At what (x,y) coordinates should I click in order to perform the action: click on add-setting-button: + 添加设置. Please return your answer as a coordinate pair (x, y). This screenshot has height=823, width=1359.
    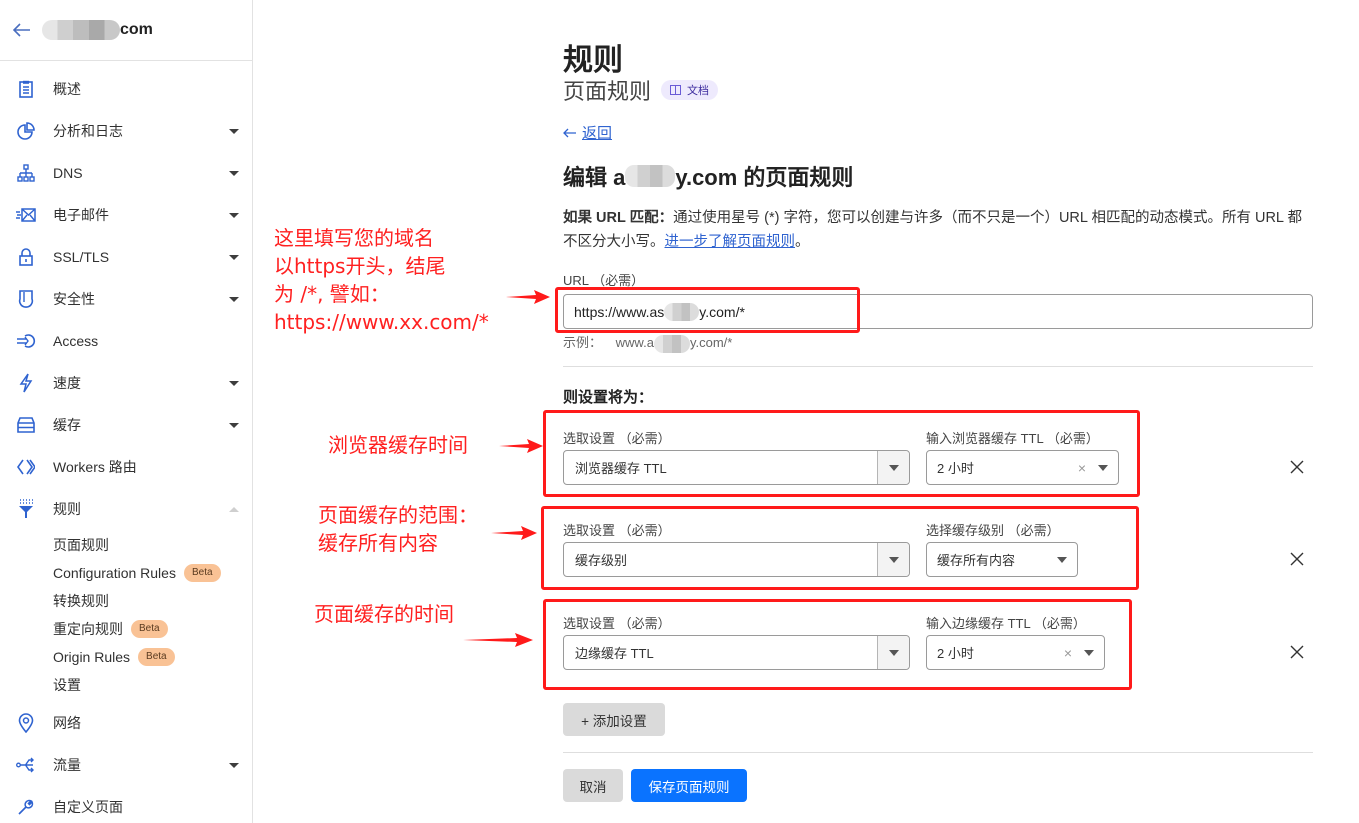
    Looking at the image, I should click on (614, 719).